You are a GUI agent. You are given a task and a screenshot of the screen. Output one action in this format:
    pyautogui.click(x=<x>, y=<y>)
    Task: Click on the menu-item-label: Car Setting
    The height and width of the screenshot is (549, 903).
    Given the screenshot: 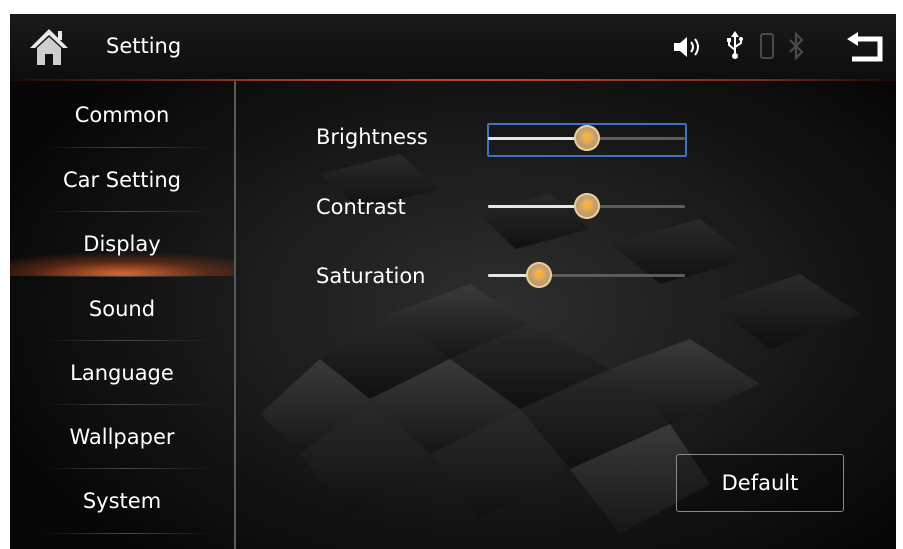 What is the action you would take?
    pyautogui.click(x=122, y=180)
    